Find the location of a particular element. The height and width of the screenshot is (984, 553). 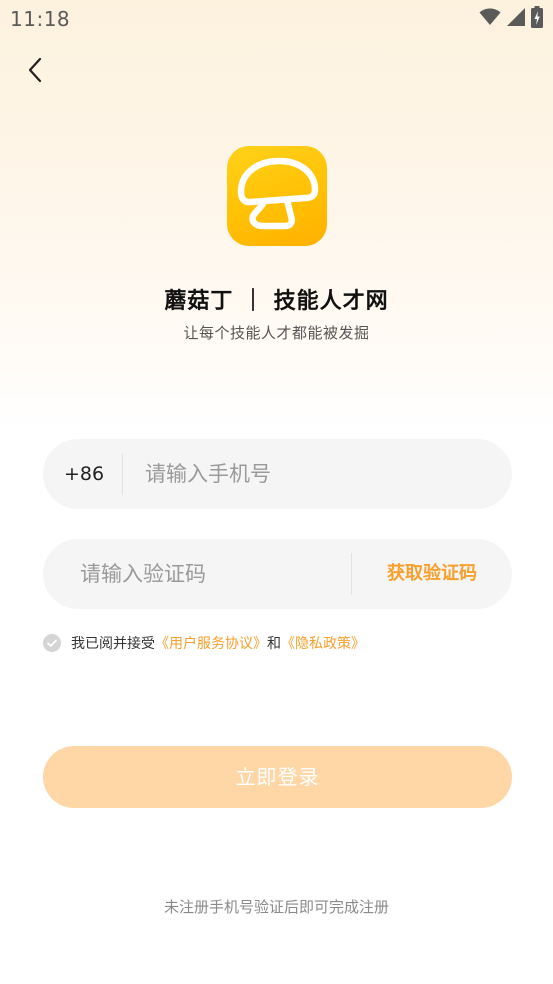

agreement-conjunction: 和 is located at coordinates (274, 644).